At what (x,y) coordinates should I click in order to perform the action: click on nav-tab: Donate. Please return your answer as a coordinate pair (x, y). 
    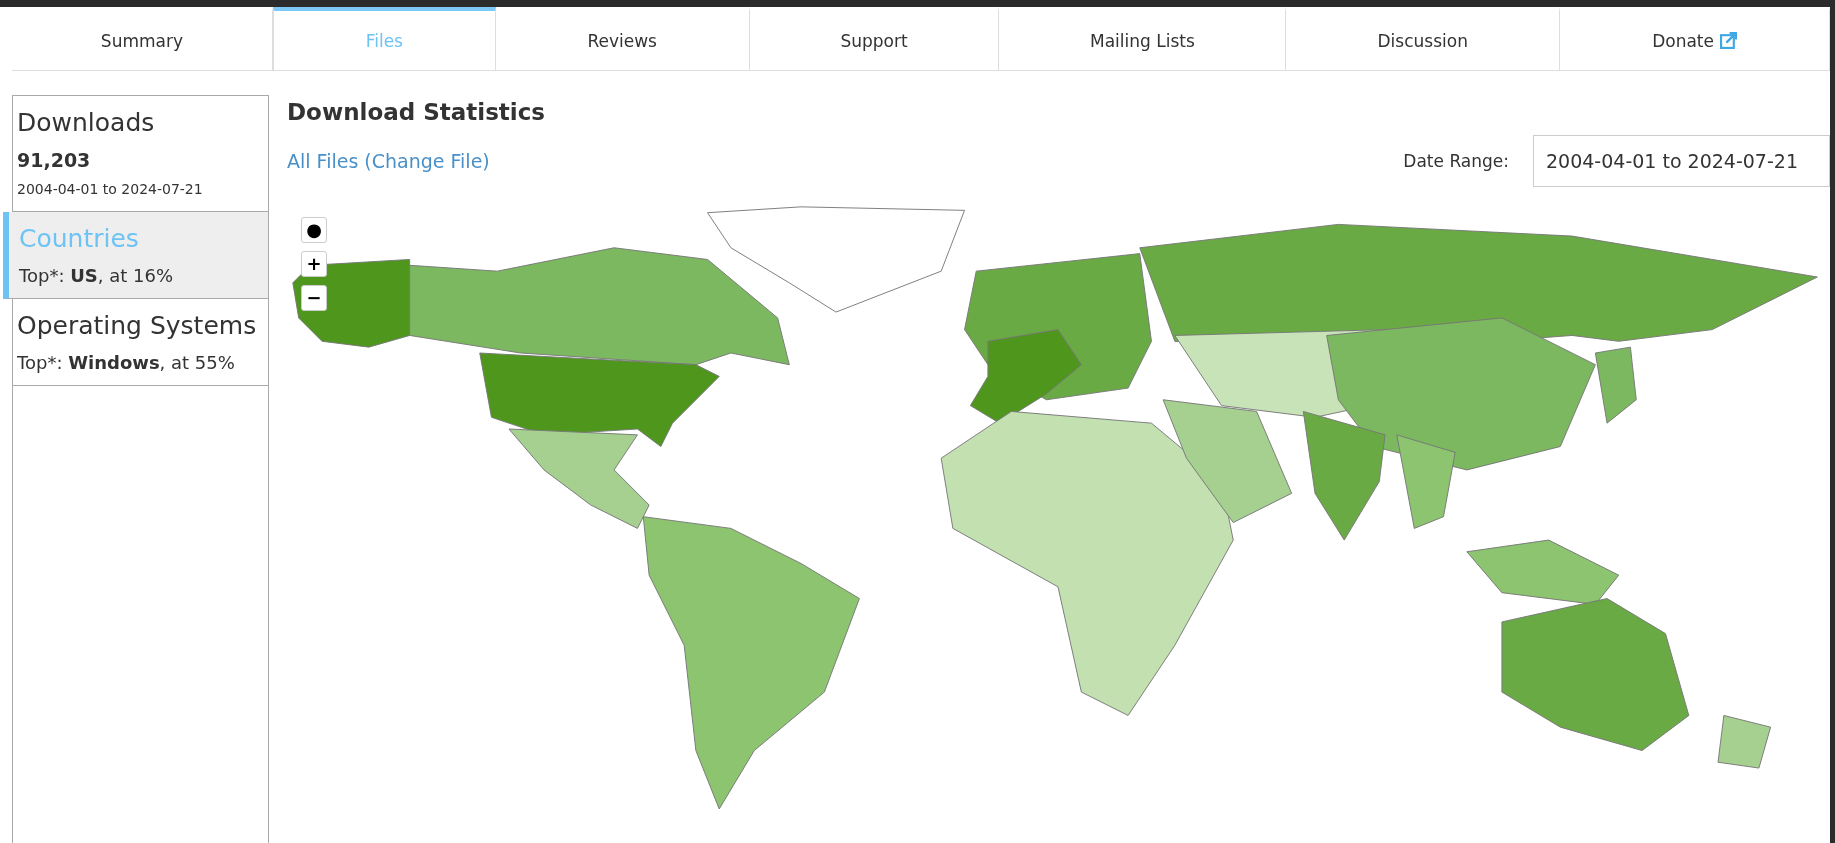
    Looking at the image, I should click on (1695, 38).